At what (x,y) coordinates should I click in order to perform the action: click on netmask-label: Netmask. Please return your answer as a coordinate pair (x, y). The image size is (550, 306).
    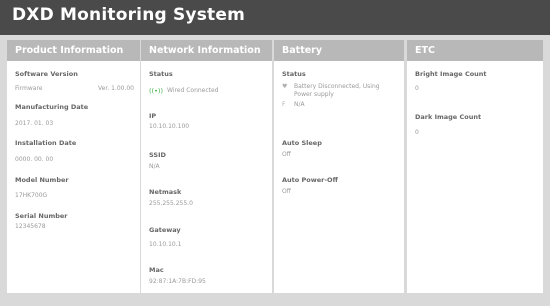
    Looking at the image, I should click on (165, 192).